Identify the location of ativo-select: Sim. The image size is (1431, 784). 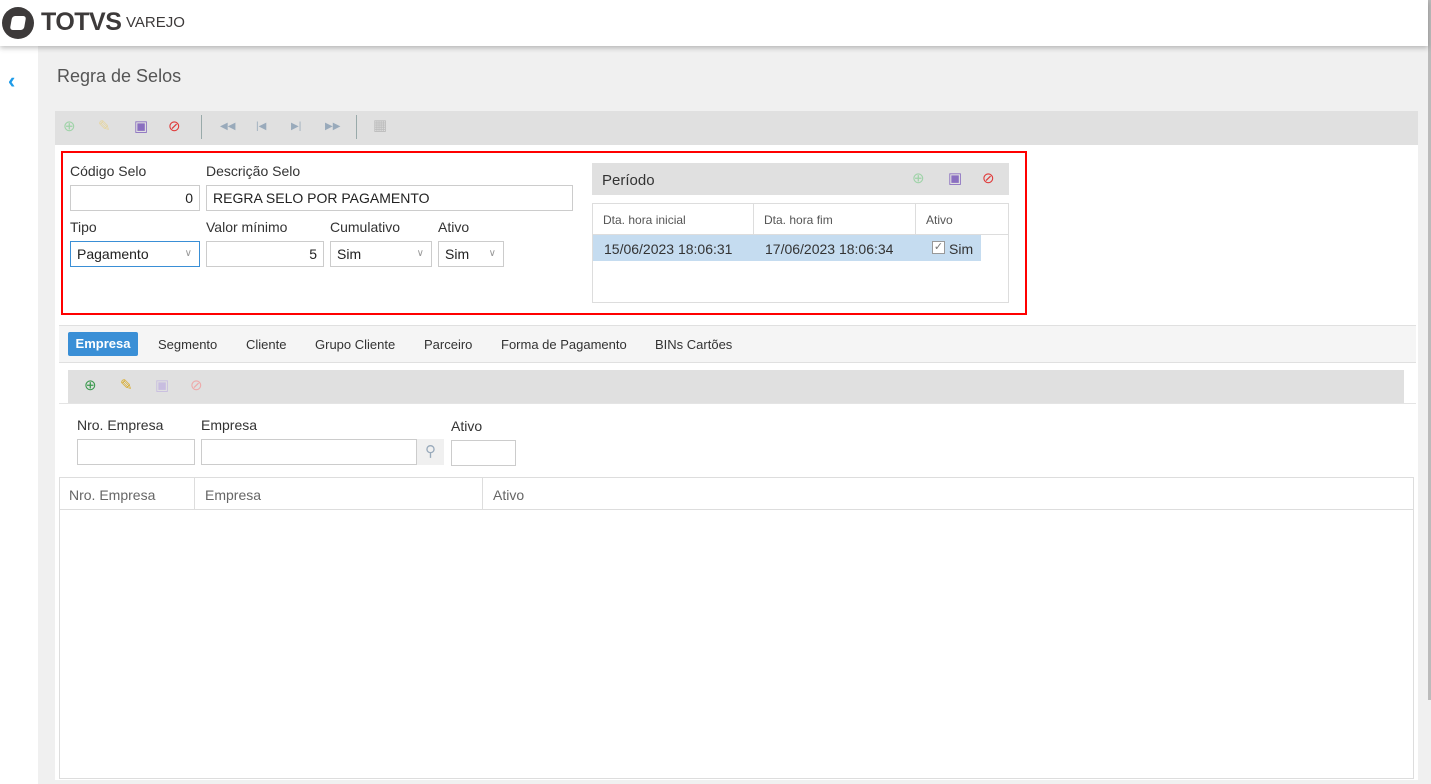
(471, 254).